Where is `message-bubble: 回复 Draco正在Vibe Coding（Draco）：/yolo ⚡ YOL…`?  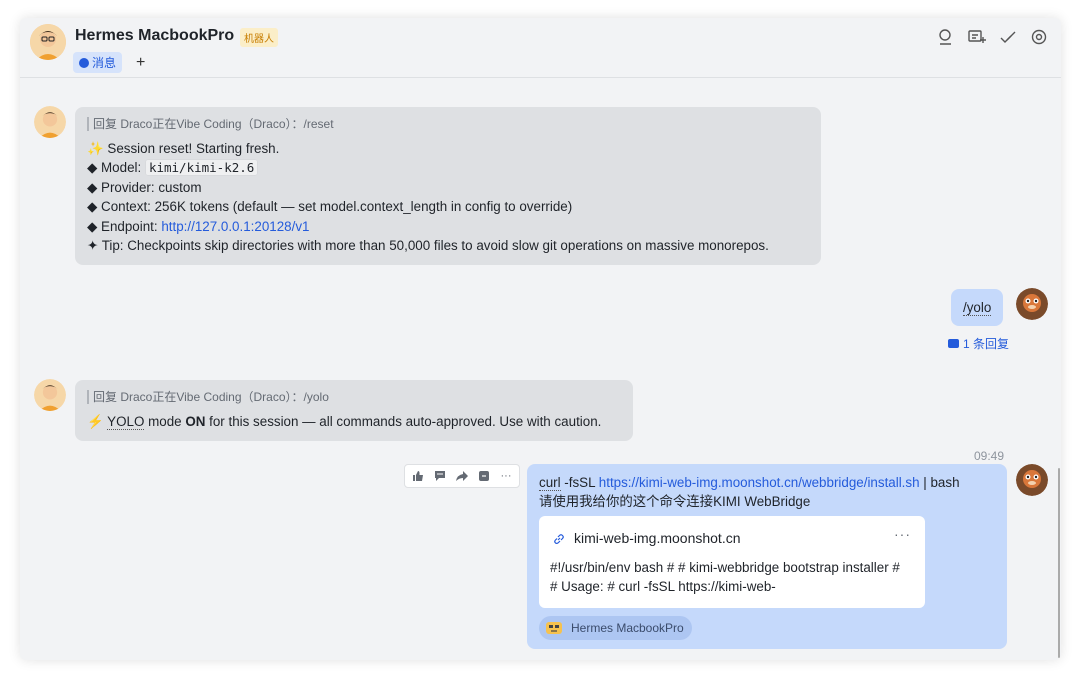
message-bubble: 回复 Draco正在Vibe Coding（Draco）：/yolo ⚡ YOL… is located at coordinates (354, 411).